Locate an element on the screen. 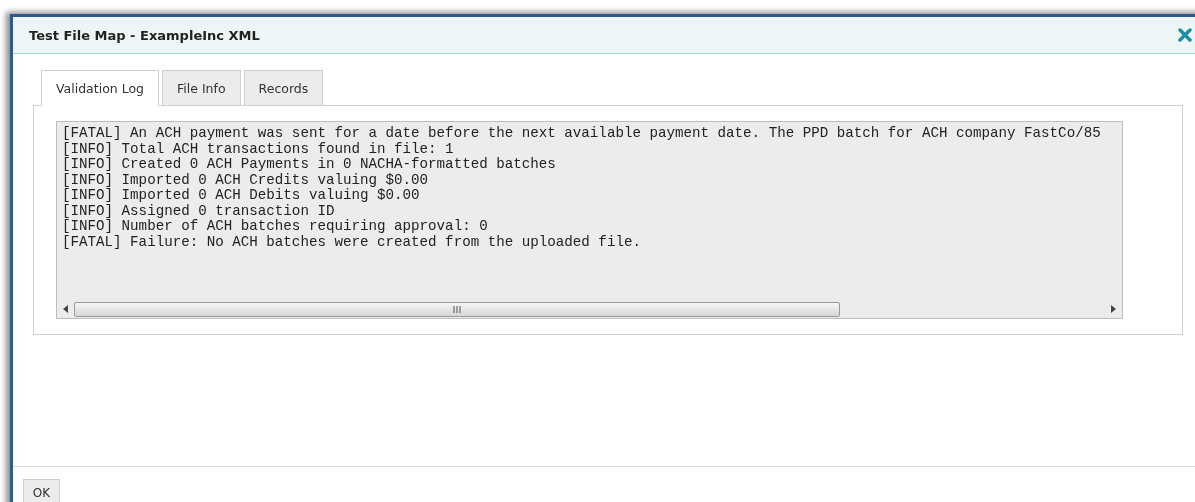 Image resolution: width=1195 pixels, height=502 pixels. log-line: [INFO] Total ACH transactions found in file: 1 is located at coordinates (258, 149).